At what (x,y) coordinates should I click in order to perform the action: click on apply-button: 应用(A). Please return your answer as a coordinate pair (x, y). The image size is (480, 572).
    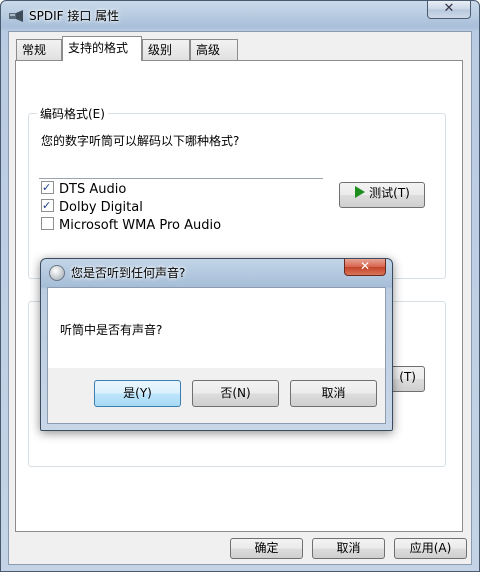
    Looking at the image, I should click on (430, 548).